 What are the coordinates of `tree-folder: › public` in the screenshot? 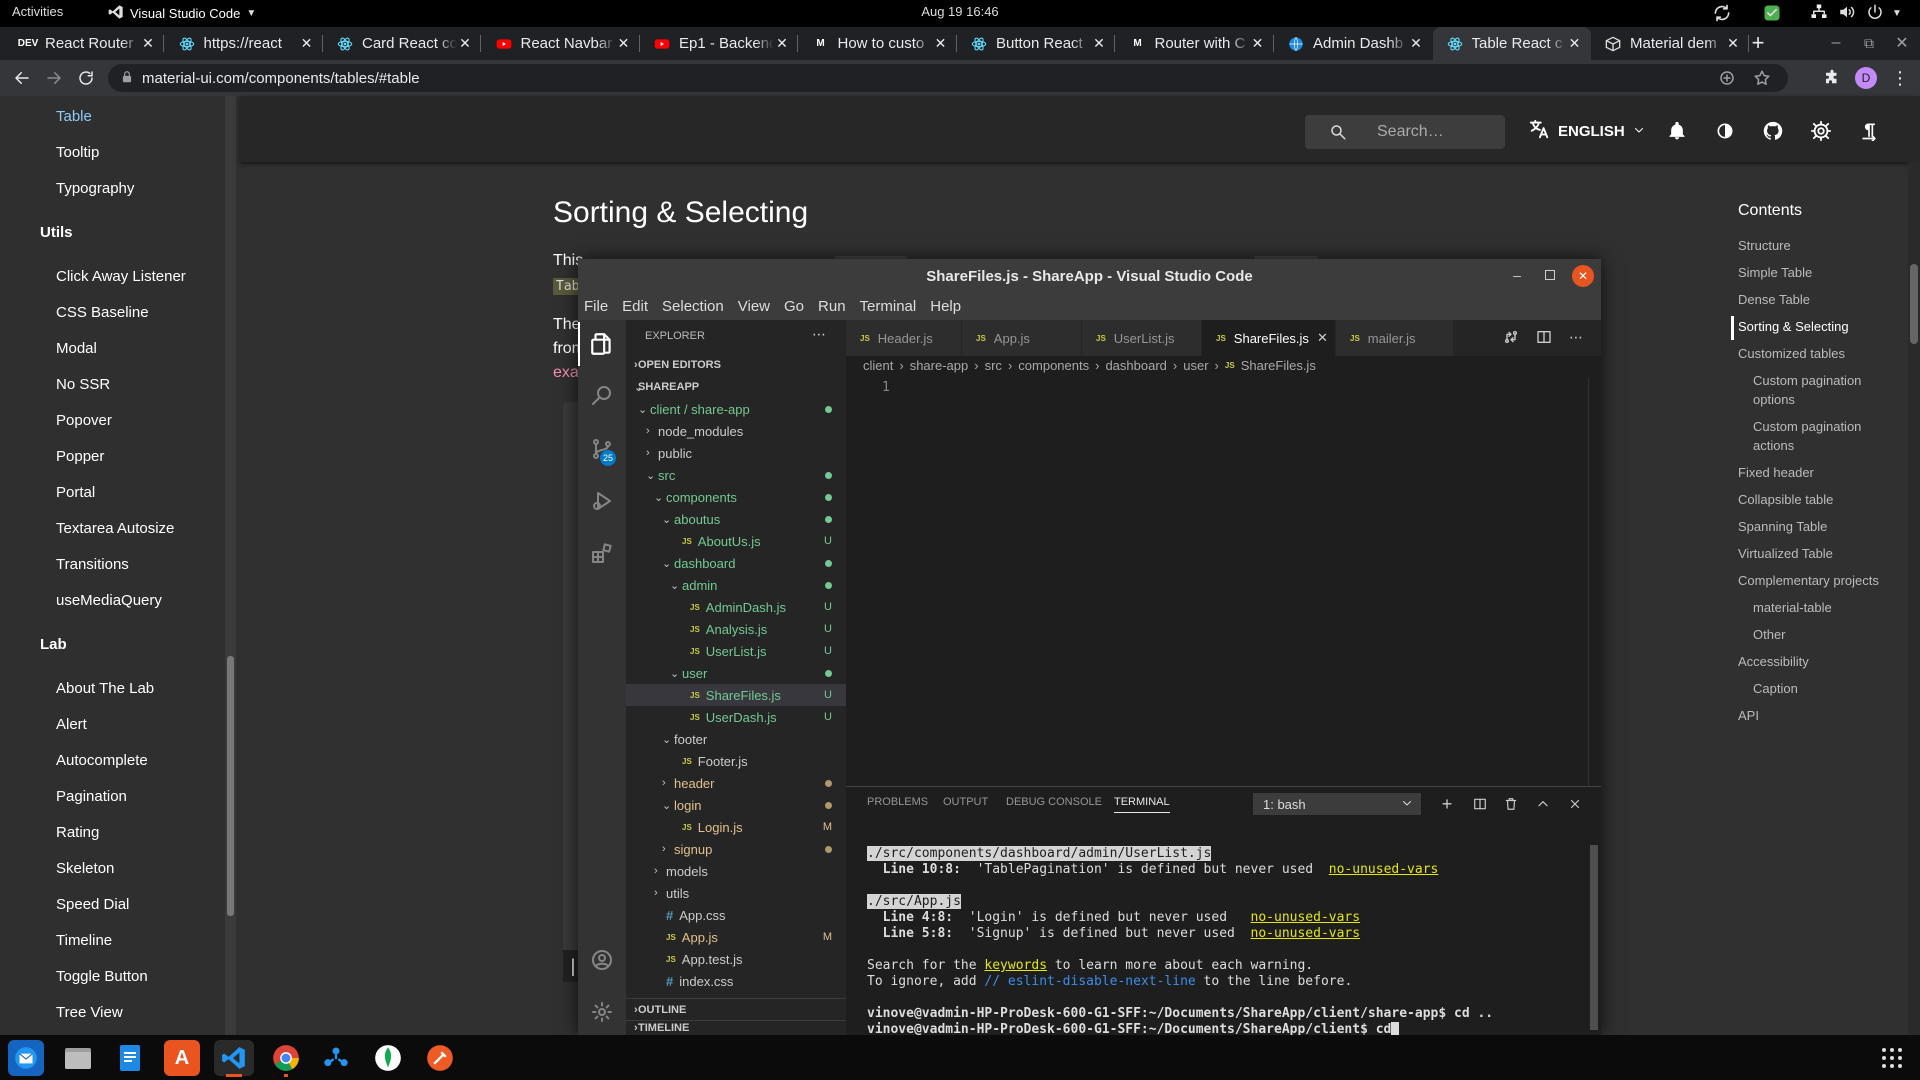 It's located at (736, 453).